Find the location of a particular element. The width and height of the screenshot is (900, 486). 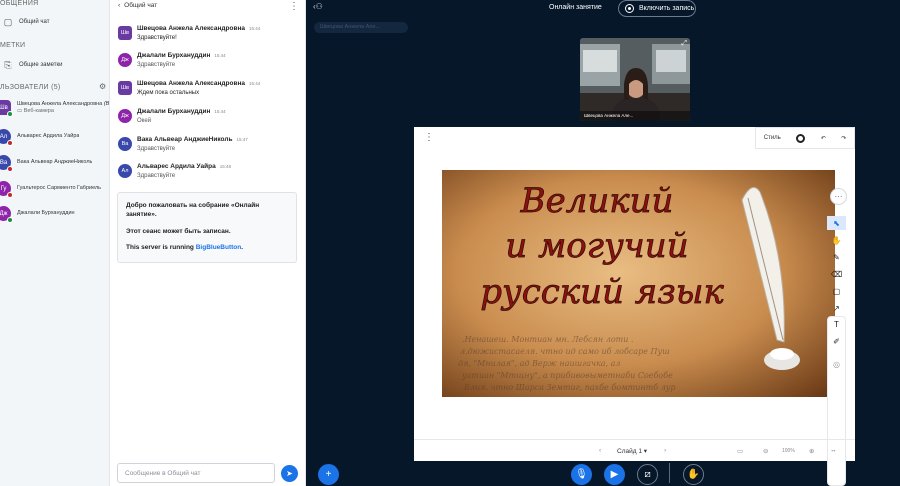

message-author: Джалали Бурхануддин 15:44 is located at coordinates (181, 55).